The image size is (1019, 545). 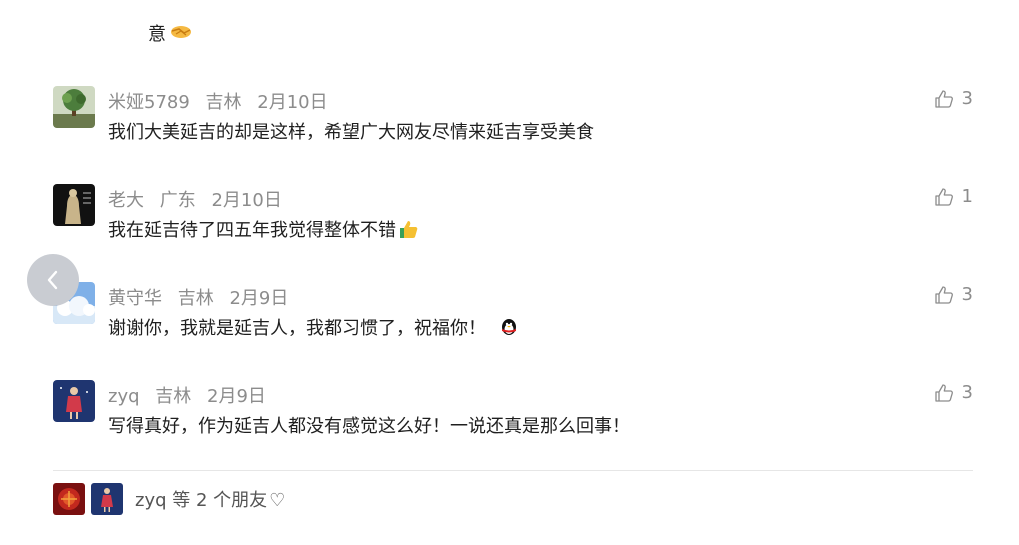 What do you see at coordinates (126, 200) in the screenshot?
I see `comment-user: 老大` at bounding box center [126, 200].